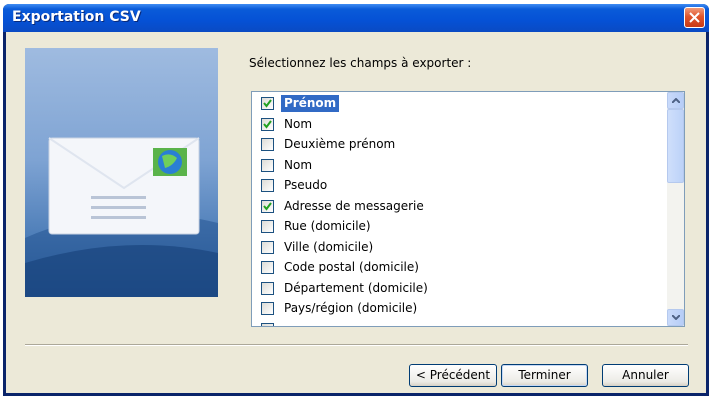 This screenshot has width=716, height=401. I want to click on field-label: Pays/région (domicile), so click(351, 308).